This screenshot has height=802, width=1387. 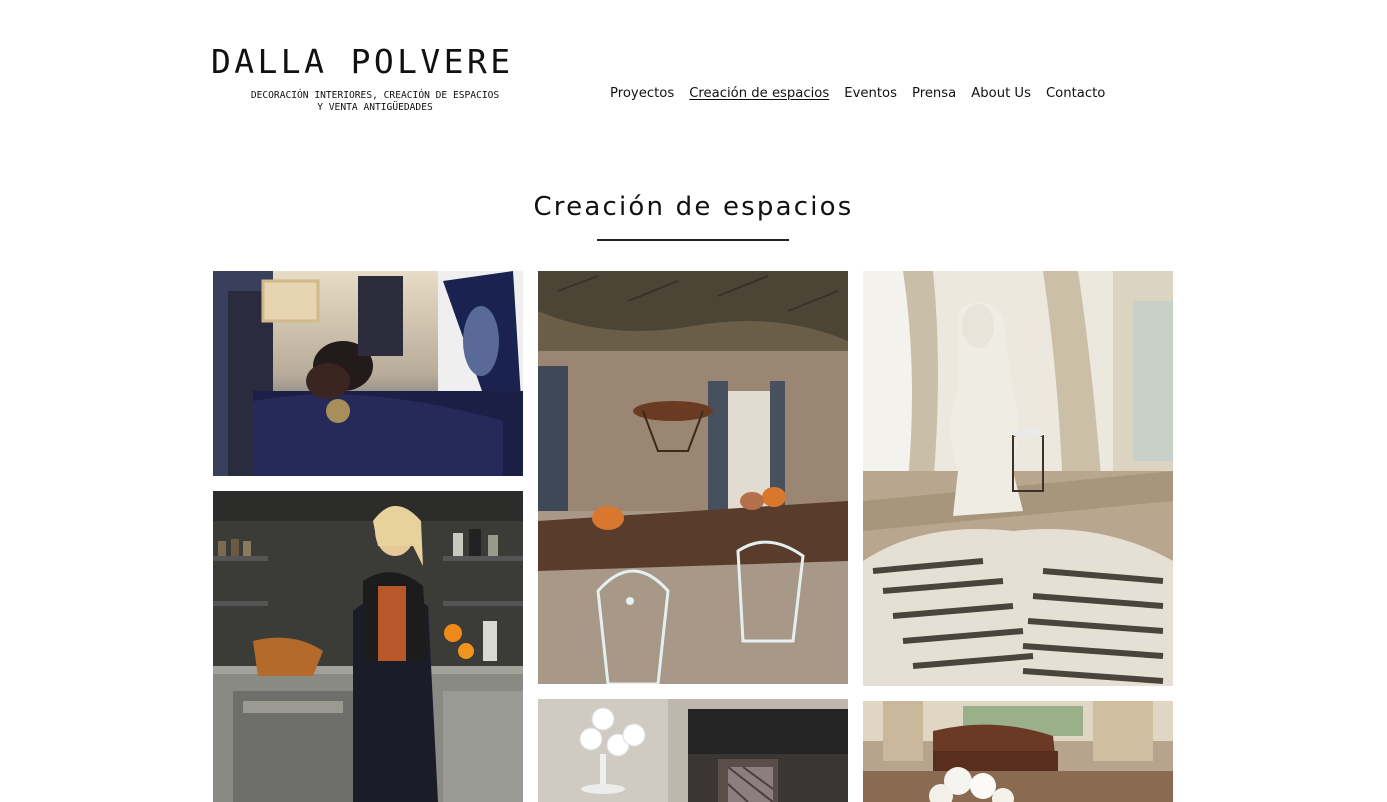 What do you see at coordinates (693, 240) in the screenshot?
I see `title-underline` at bounding box center [693, 240].